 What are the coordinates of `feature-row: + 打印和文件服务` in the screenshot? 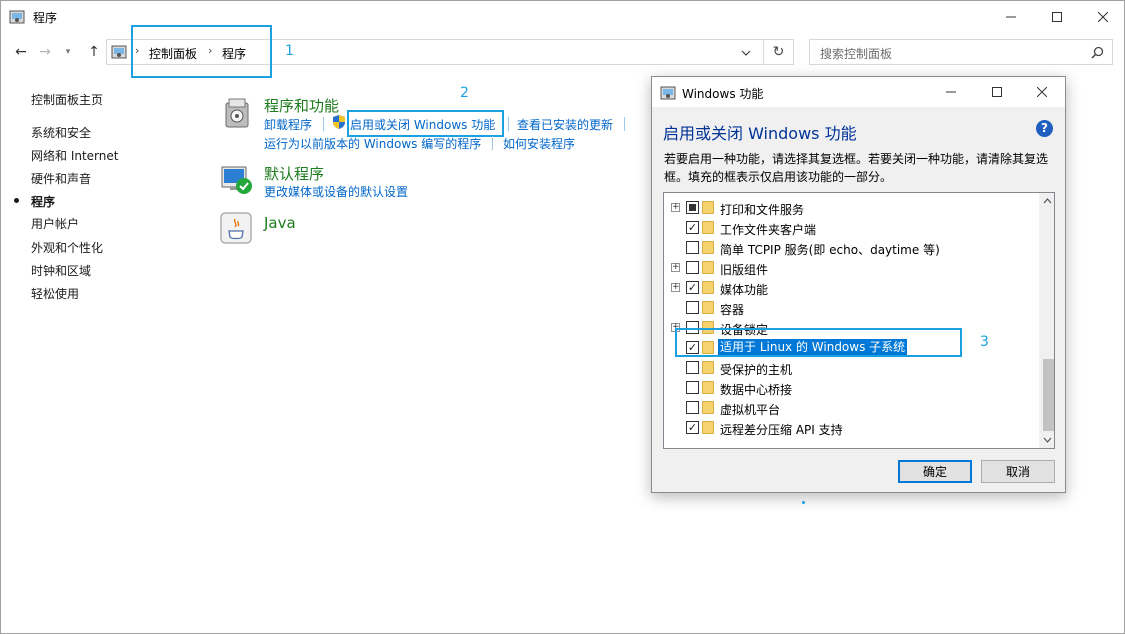 It's located at (850, 208).